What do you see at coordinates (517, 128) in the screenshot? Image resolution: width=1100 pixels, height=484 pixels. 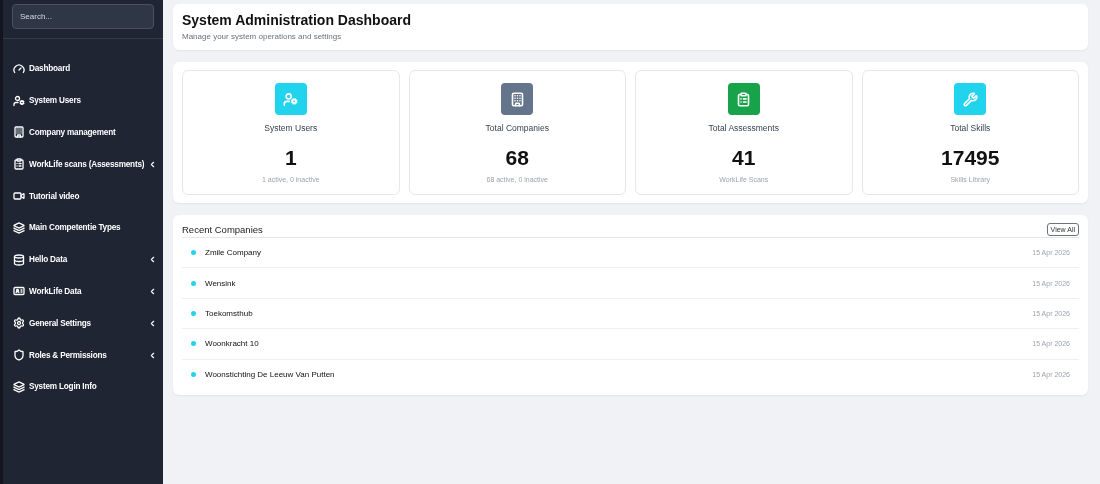 I see `stat-label: Total Companies` at bounding box center [517, 128].